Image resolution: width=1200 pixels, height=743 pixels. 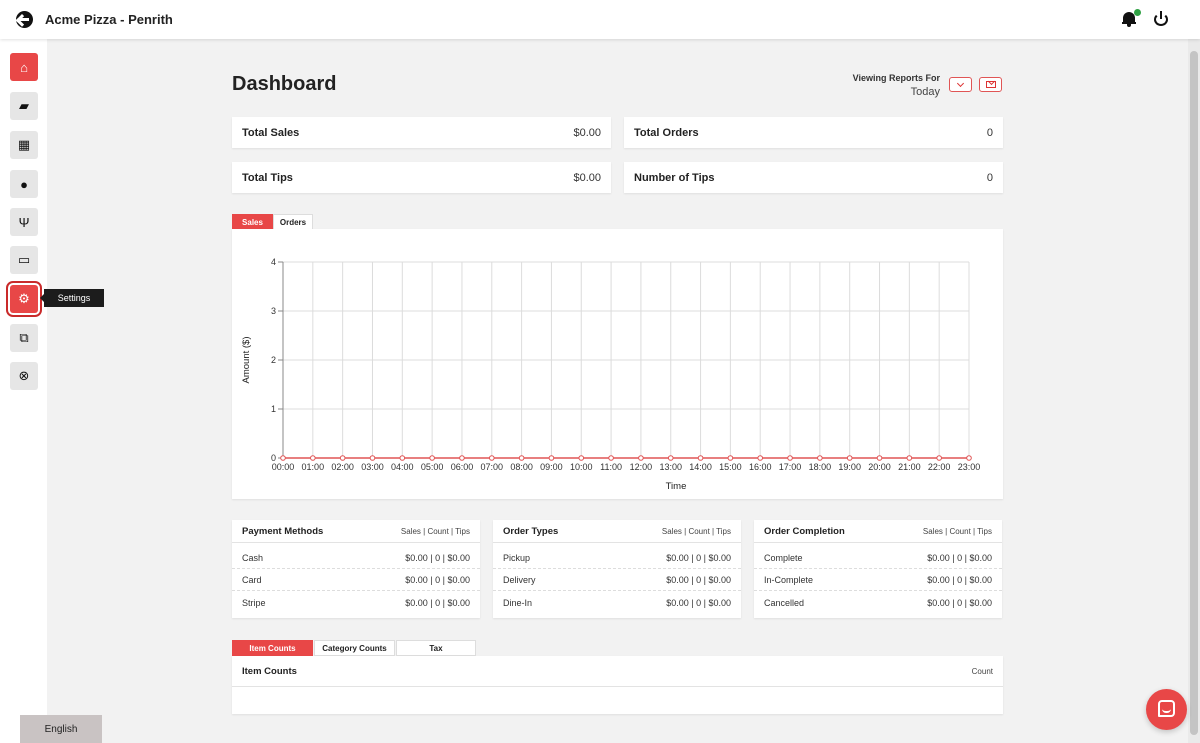 I want to click on number-of-tips-card: Number of Tips 0, so click(x=813, y=177).